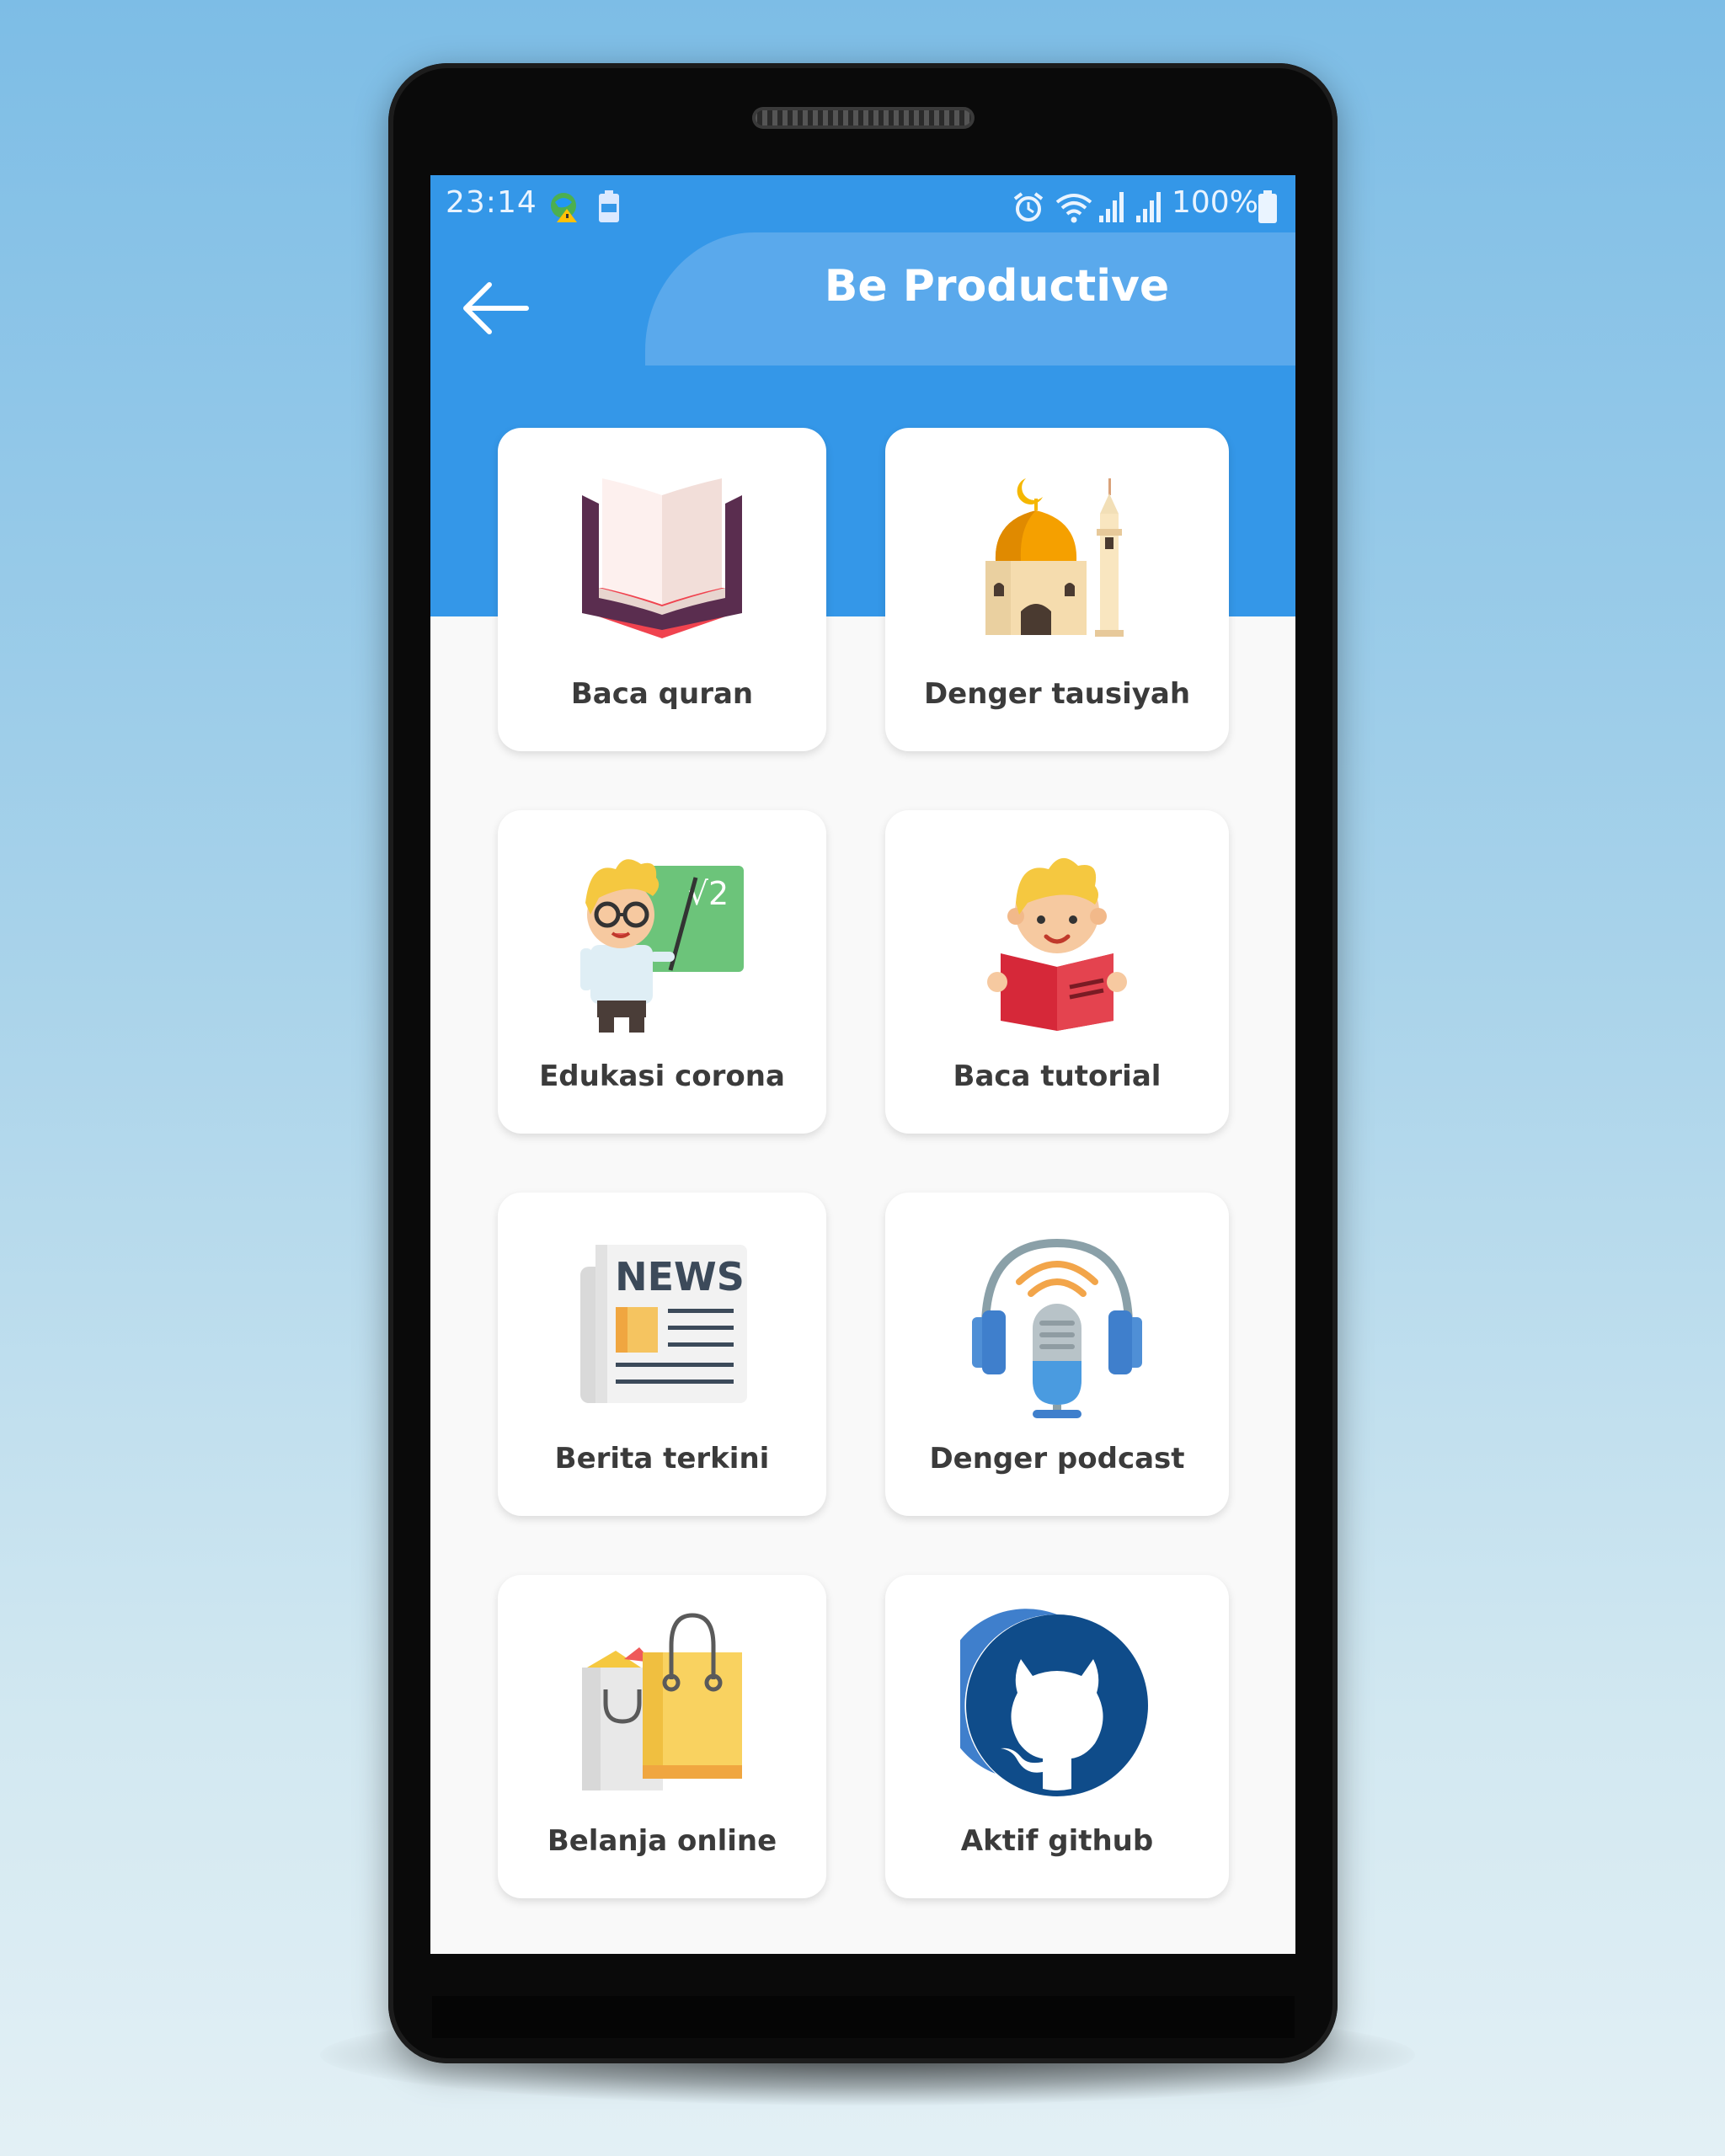  I want to click on menu-card-denger-tausiyah: Denger tausiyah, so click(1057, 589).